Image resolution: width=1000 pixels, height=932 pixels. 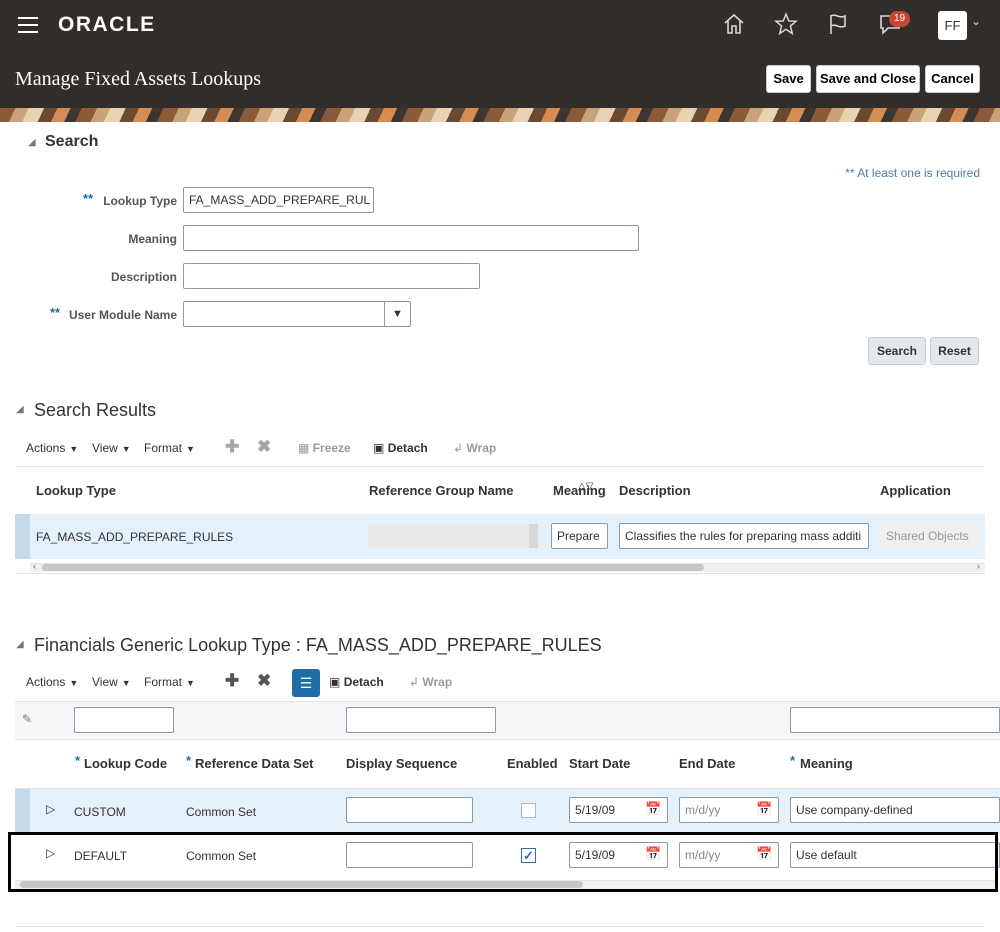 What do you see at coordinates (952, 79) in the screenshot?
I see `cancel-button: Cancel` at bounding box center [952, 79].